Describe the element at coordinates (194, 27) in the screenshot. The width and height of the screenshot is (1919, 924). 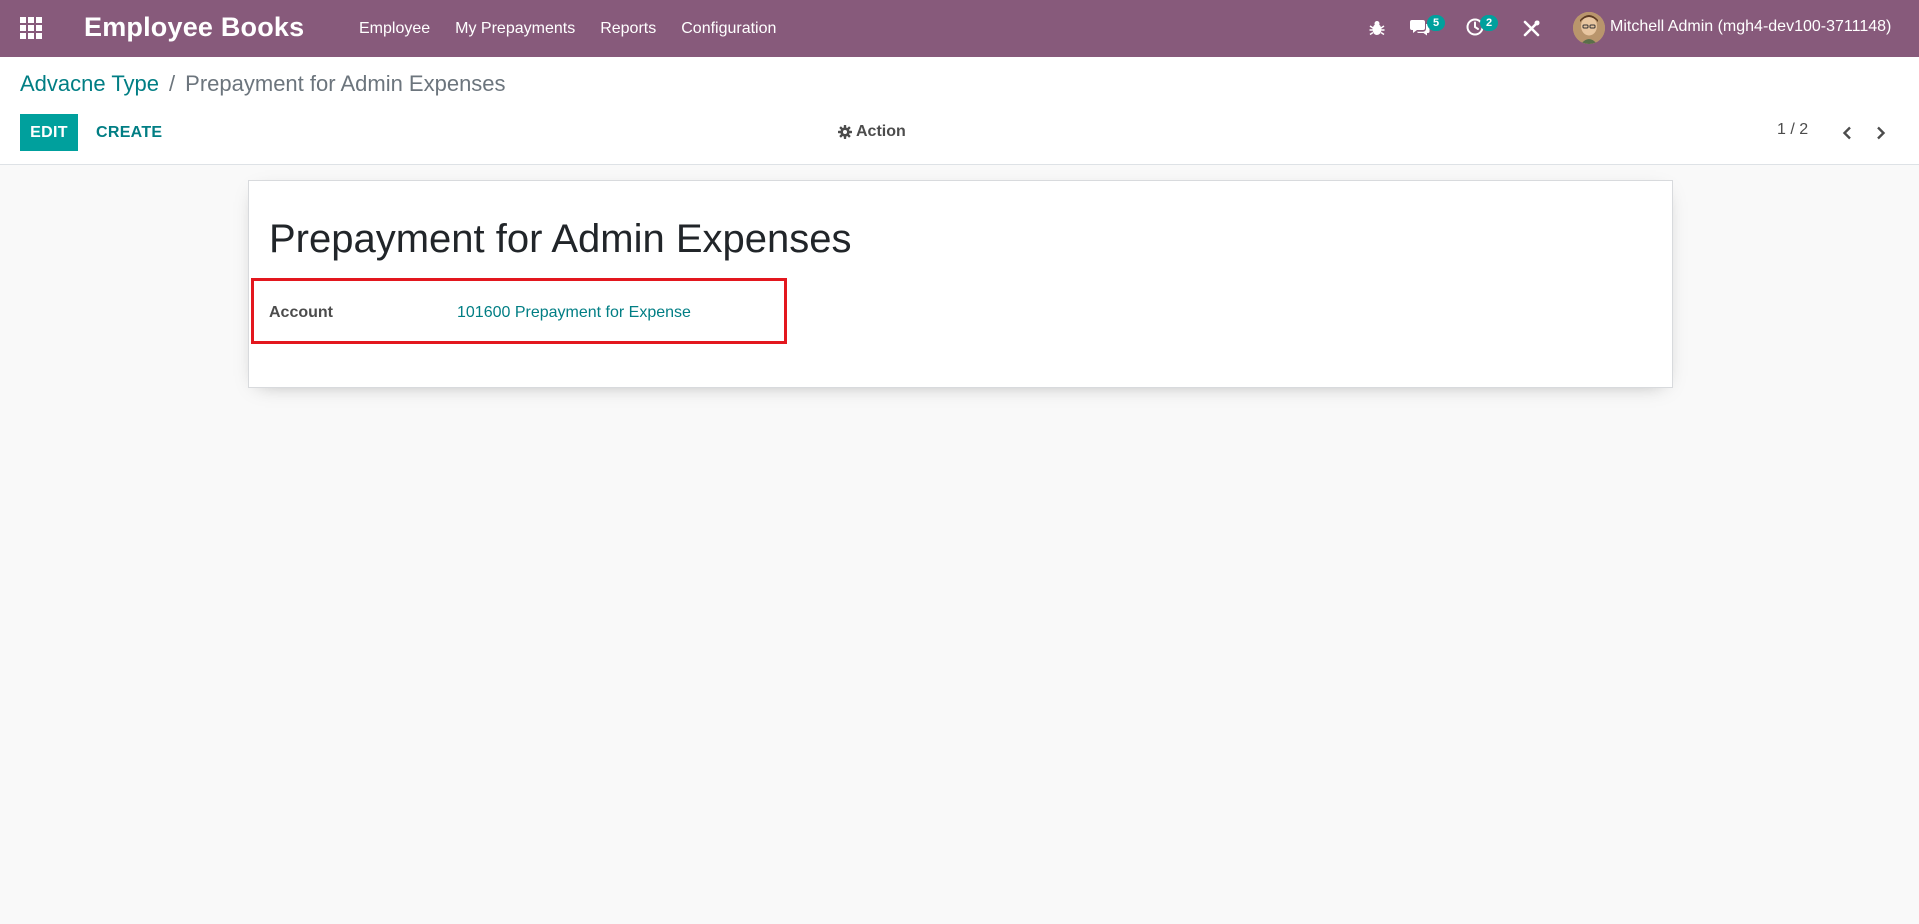
I see `app-title: Employee Books` at that location.